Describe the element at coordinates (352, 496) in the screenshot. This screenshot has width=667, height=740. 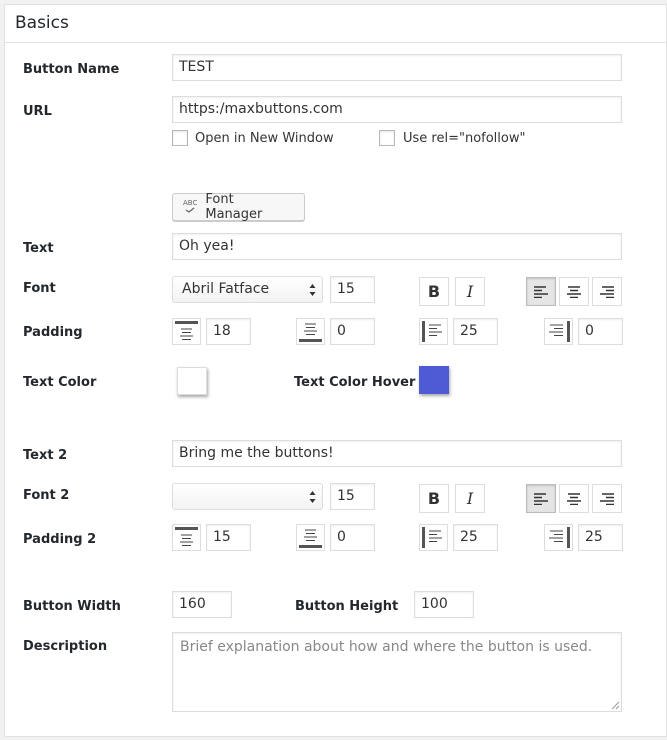
I see `font2-size-input: 15` at that location.